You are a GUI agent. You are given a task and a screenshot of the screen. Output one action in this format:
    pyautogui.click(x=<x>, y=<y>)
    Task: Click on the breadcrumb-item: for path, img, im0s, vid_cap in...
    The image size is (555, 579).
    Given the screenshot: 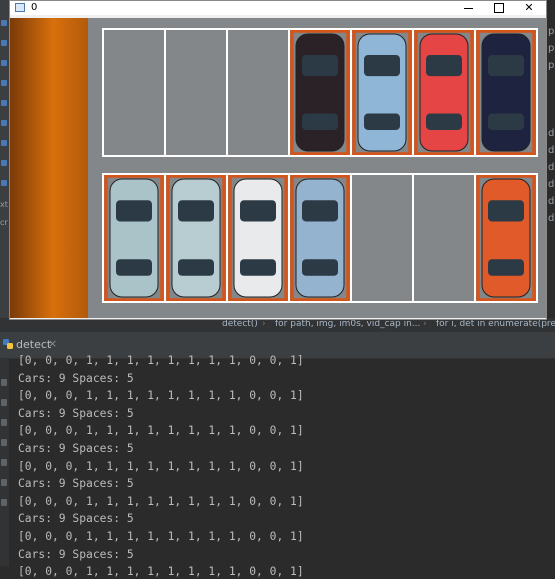 What is the action you would take?
    pyautogui.click(x=347, y=324)
    